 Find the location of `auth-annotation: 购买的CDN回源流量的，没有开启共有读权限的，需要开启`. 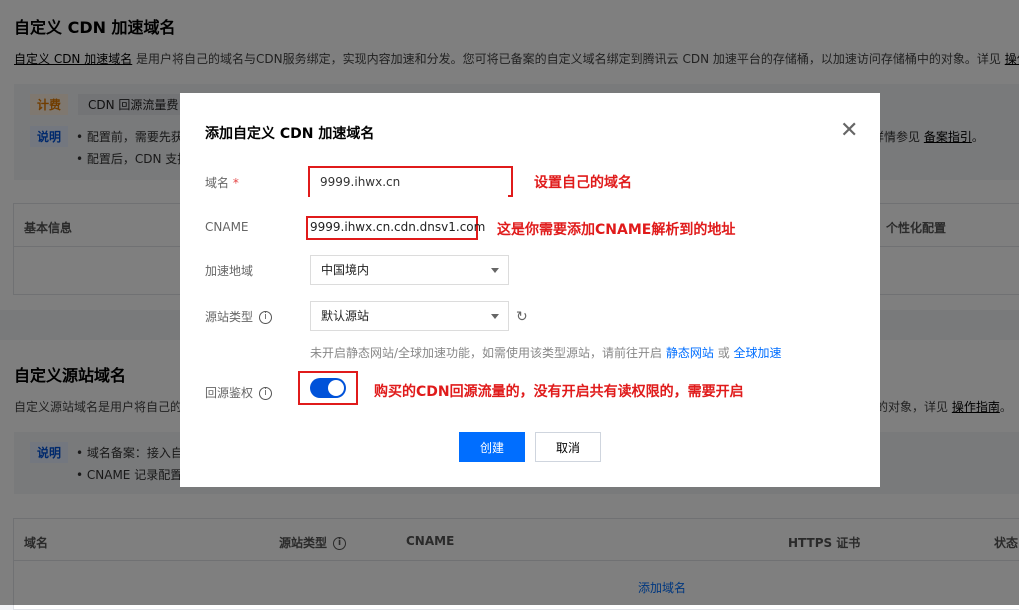

auth-annotation: 购买的CDN回源流量的，没有开启共有读权限的，需要开启 is located at coordinates (559, 392).